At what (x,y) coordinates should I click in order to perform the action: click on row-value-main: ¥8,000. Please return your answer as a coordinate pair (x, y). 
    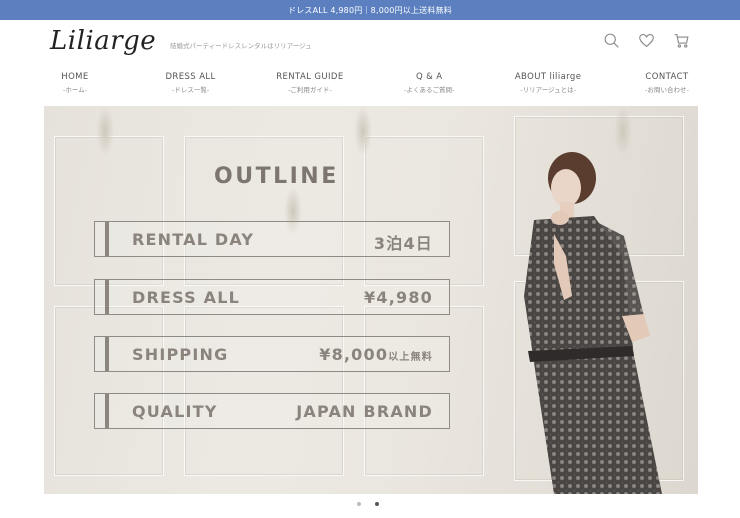
    Looking at the image, I should click on (354, 354).